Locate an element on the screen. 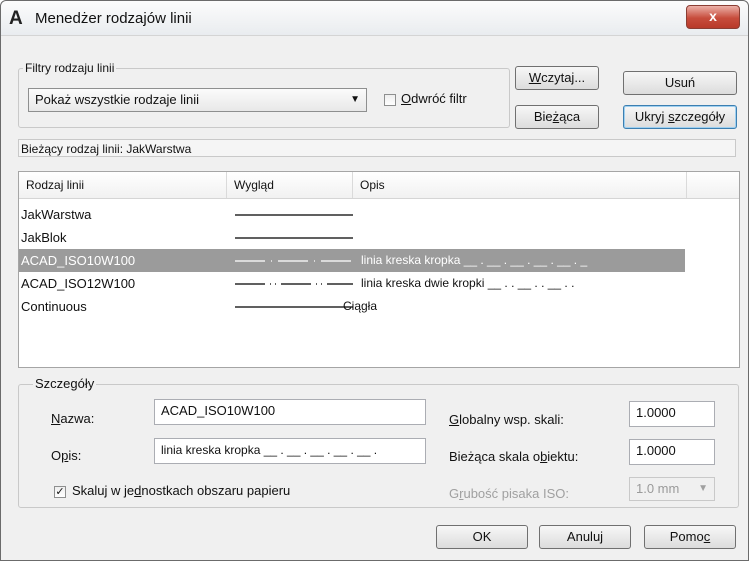 This screenshot has width=749, height=561. list-header: Rodzaj linii Wygląd Opis is located at coordinates (379, 185).